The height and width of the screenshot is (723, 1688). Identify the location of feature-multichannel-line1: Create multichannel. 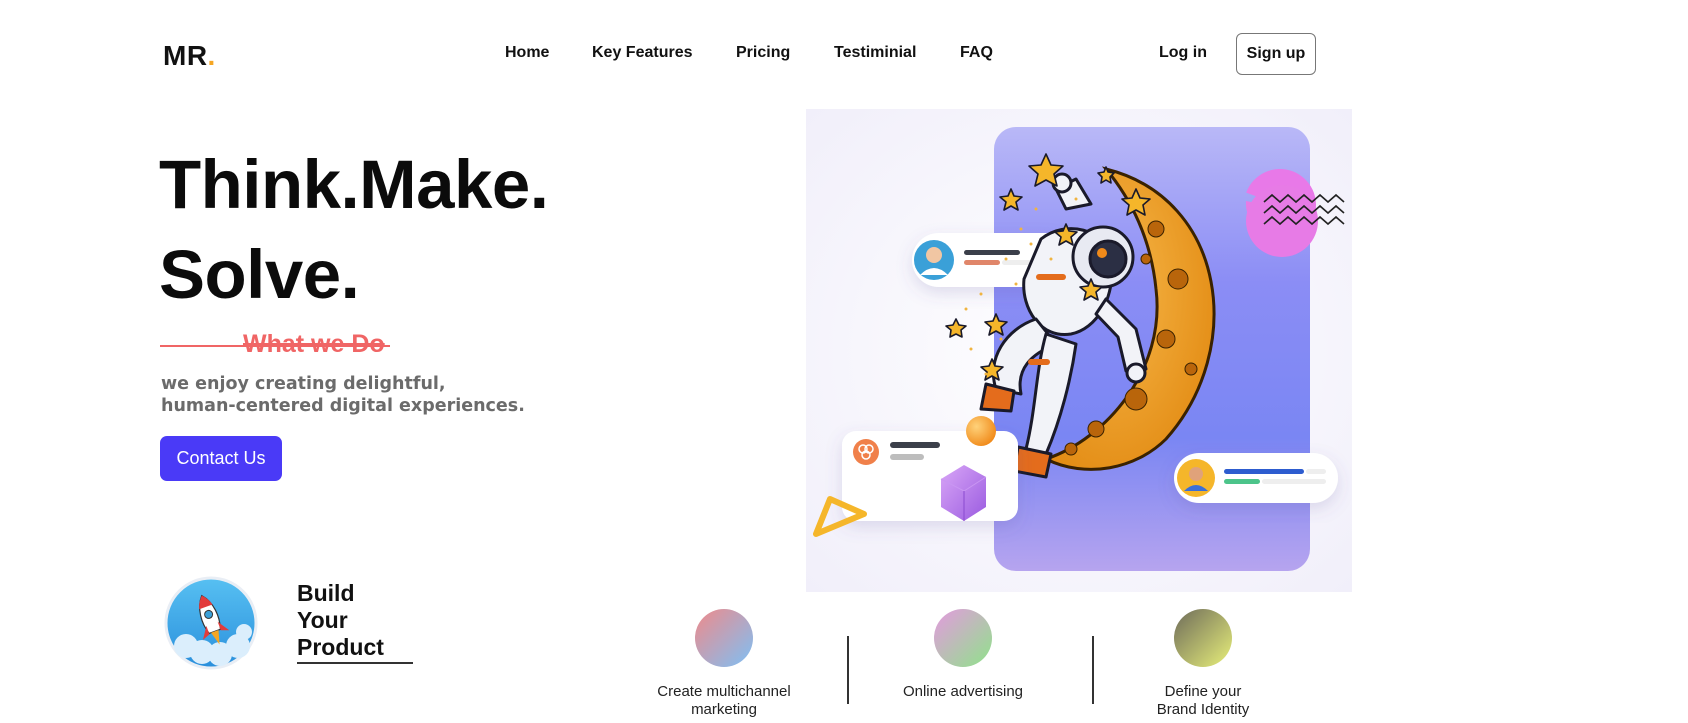
(724, 691).